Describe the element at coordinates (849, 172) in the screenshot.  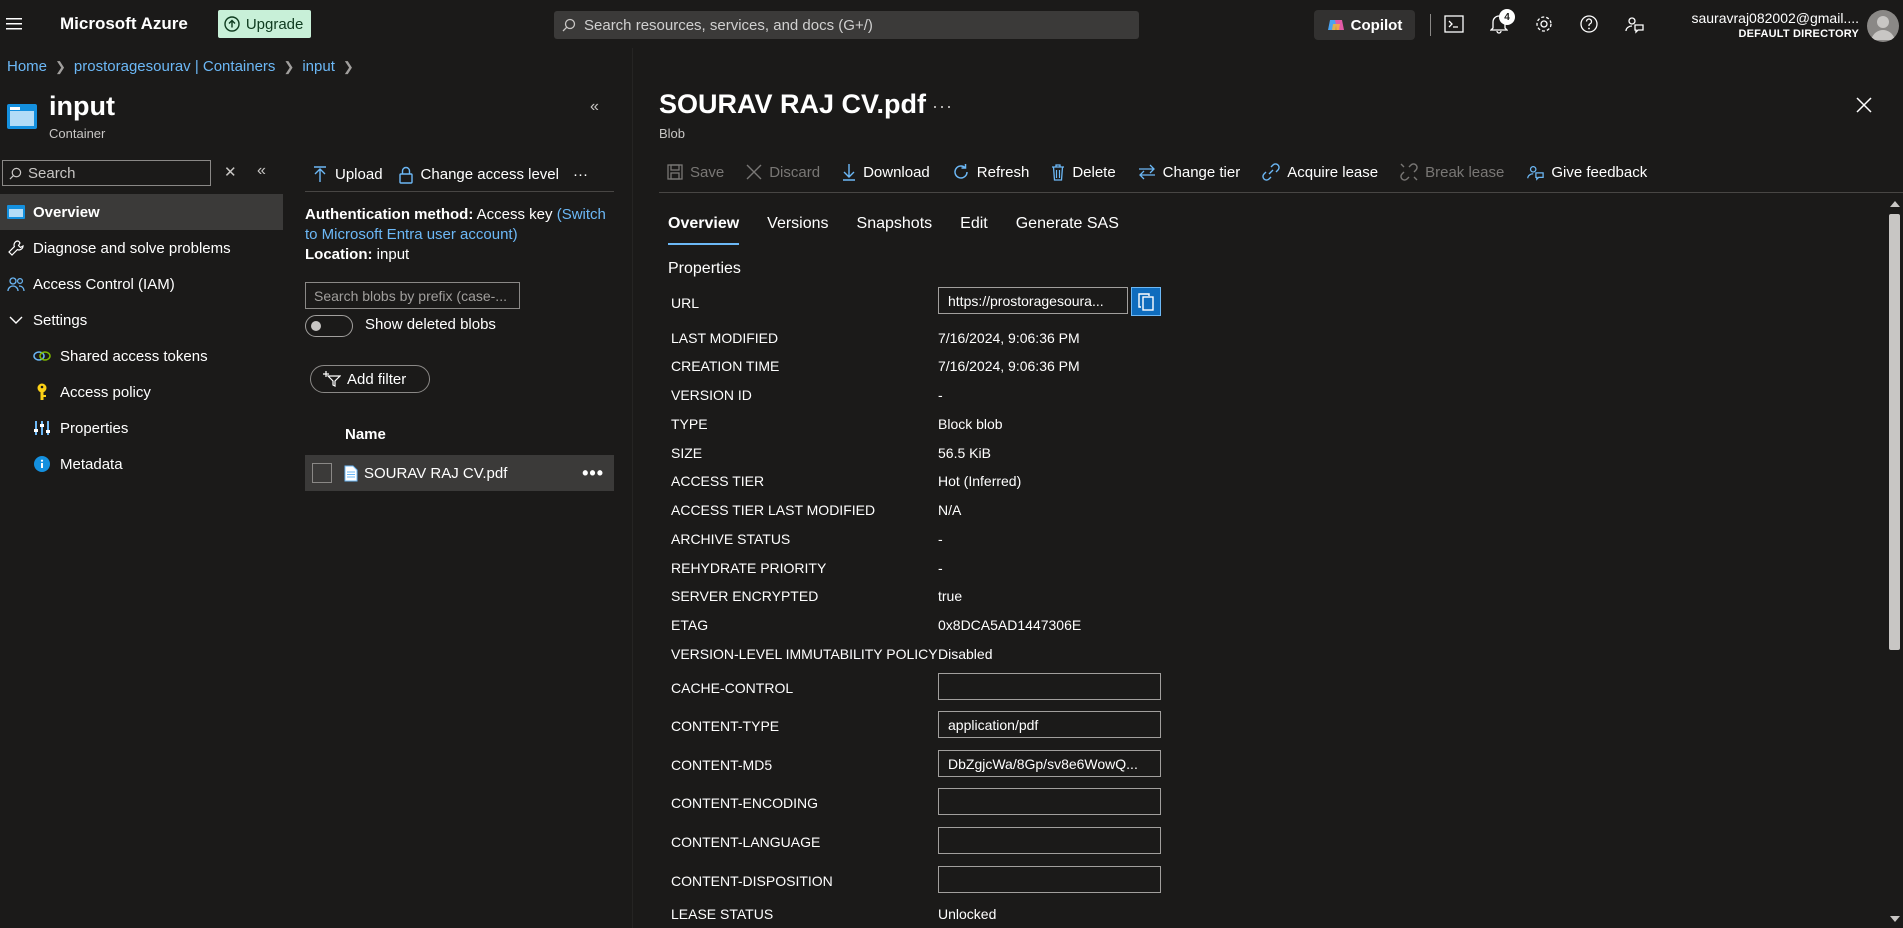
I see `download-icon` at that location.